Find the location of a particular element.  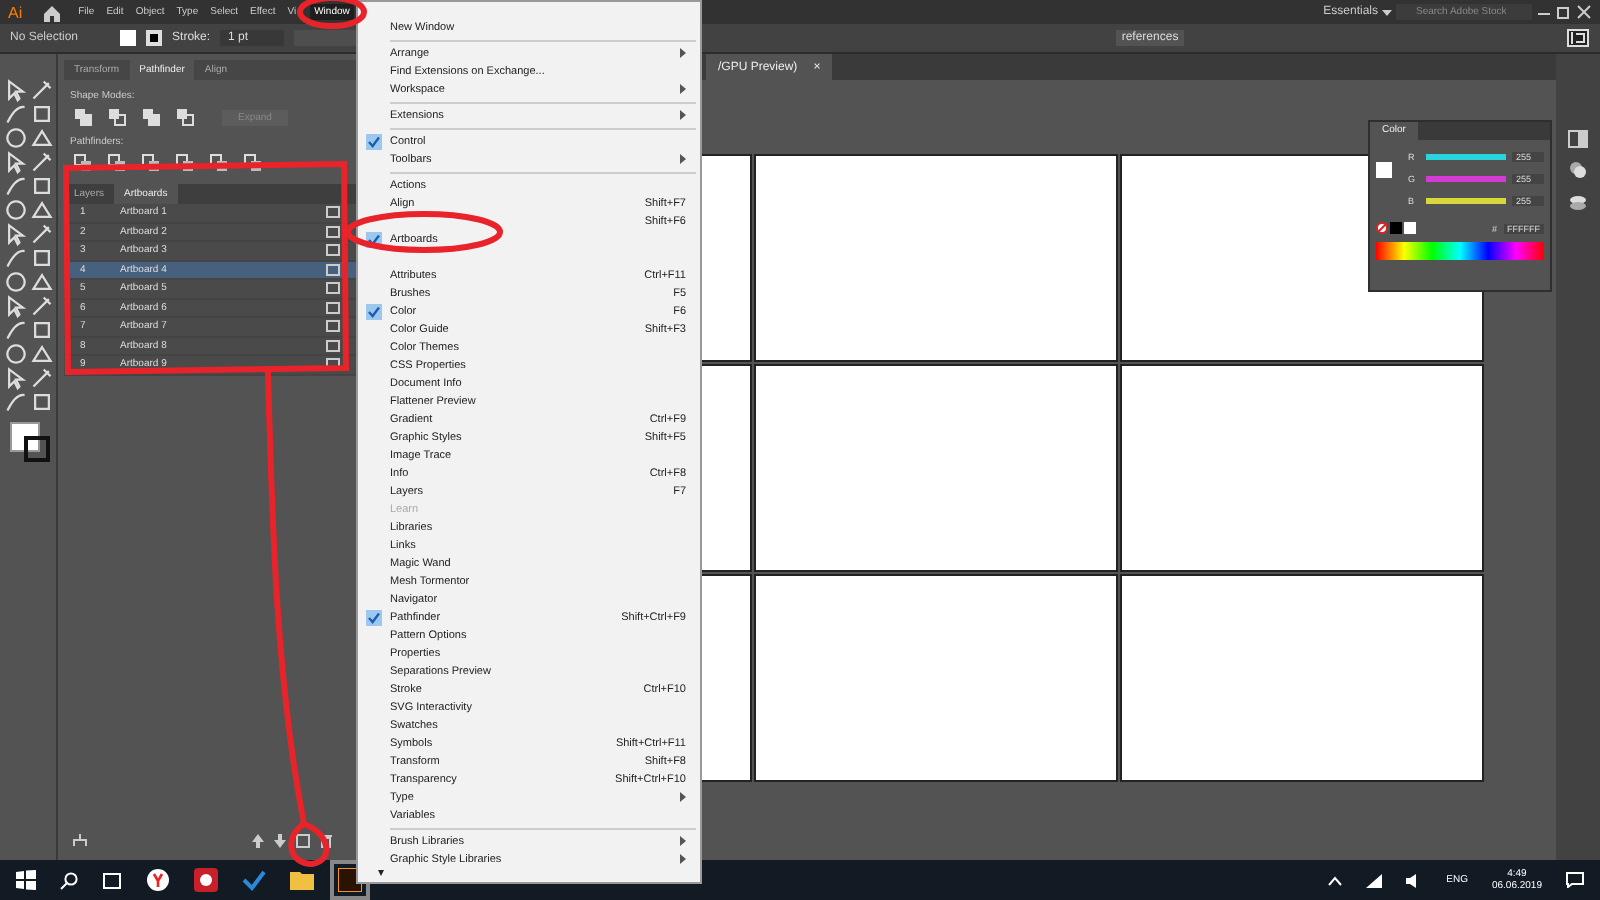

arrow-down-icon is located at coordinates (280, 840).